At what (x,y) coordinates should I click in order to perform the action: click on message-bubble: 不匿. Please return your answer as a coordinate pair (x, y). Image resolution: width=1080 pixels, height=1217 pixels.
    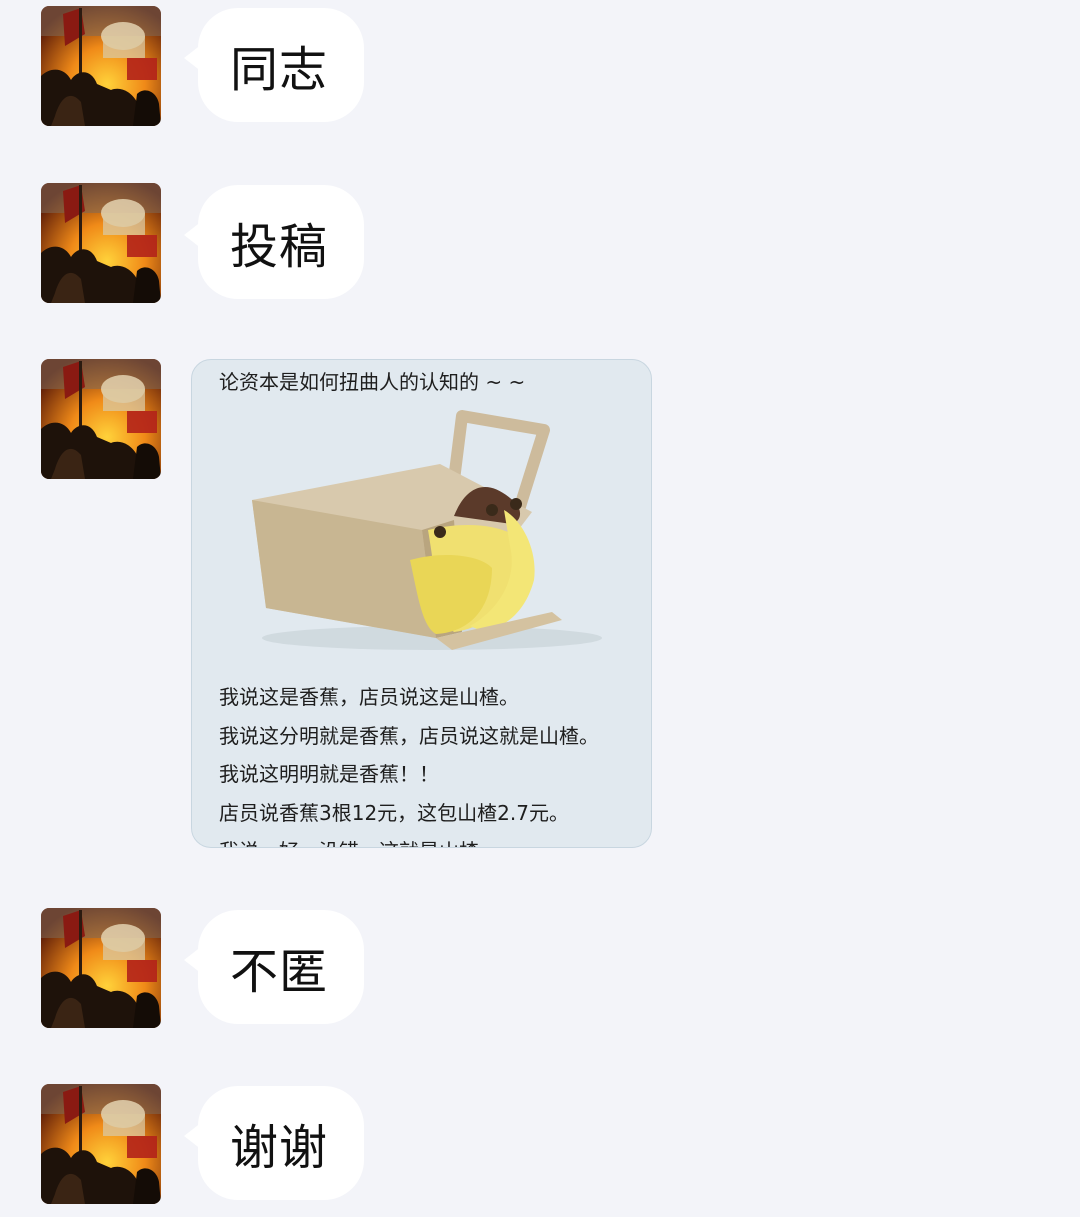
    Looking at the image, I should click on (274, 967).